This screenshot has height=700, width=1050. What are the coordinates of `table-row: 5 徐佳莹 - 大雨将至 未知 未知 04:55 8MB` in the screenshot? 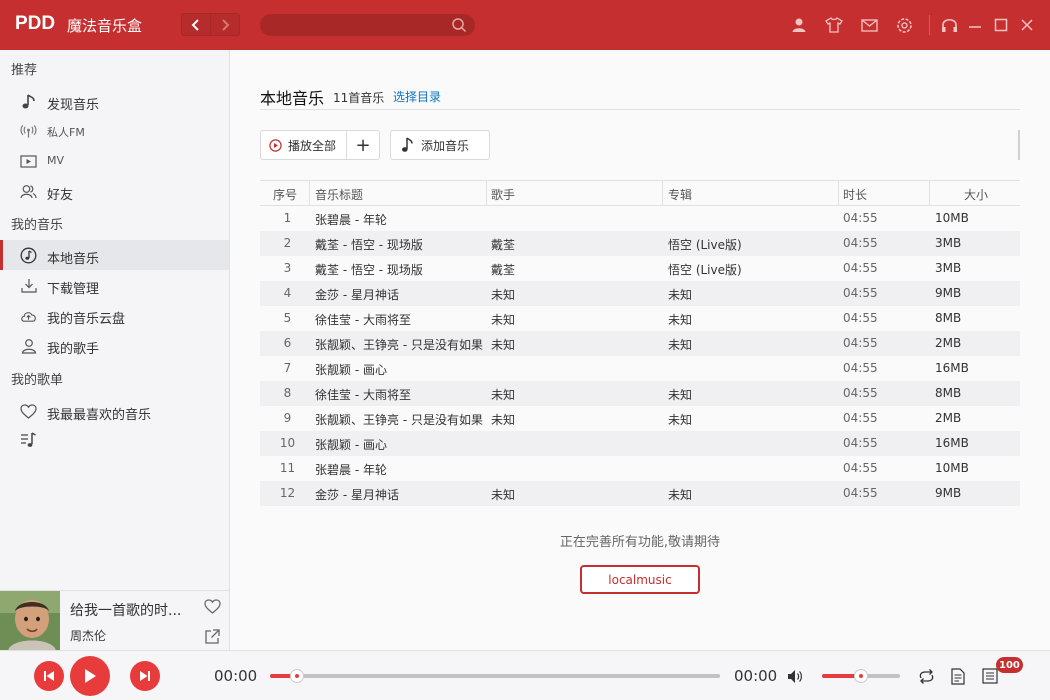 It's located at (640, 318).